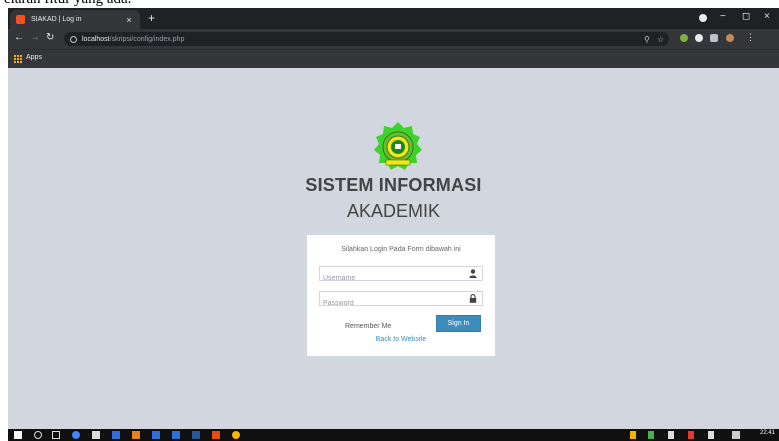 The height and width of the screenshot is (441, 779). Describe the element at coordinates (390, 278) in the screenshot. I see `username-input` at that location.